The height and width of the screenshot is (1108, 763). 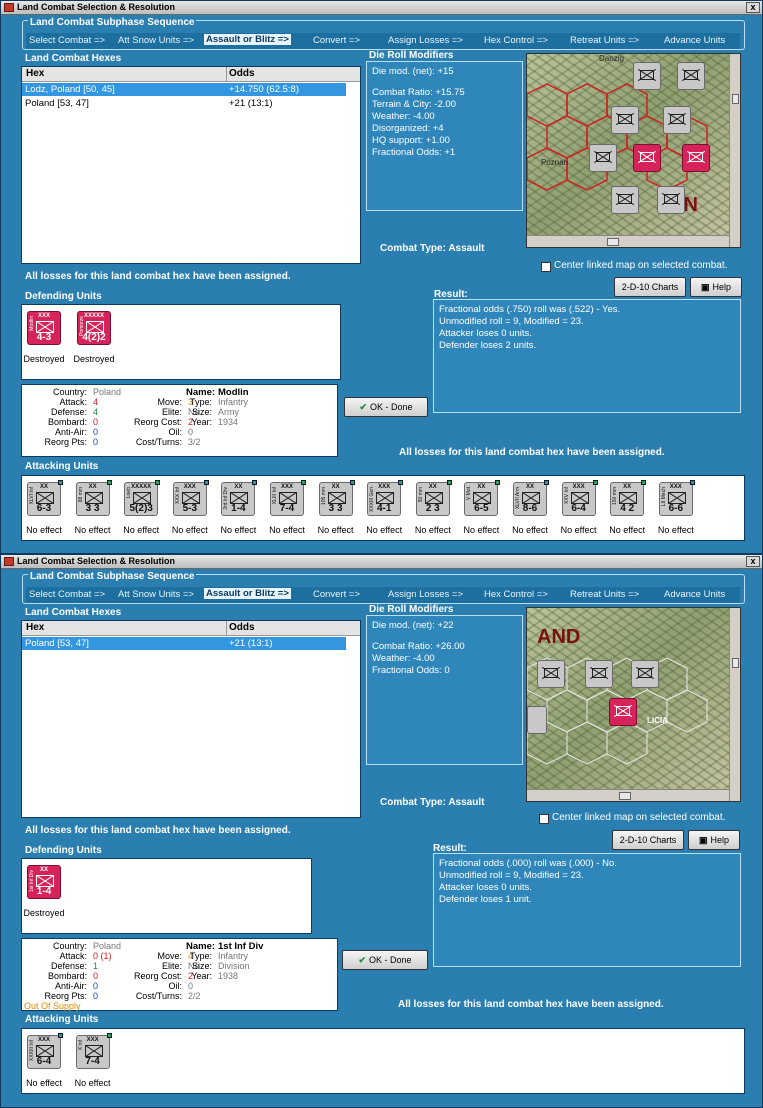 I want to click on info-value: Poland, so click(x=107, y=392).